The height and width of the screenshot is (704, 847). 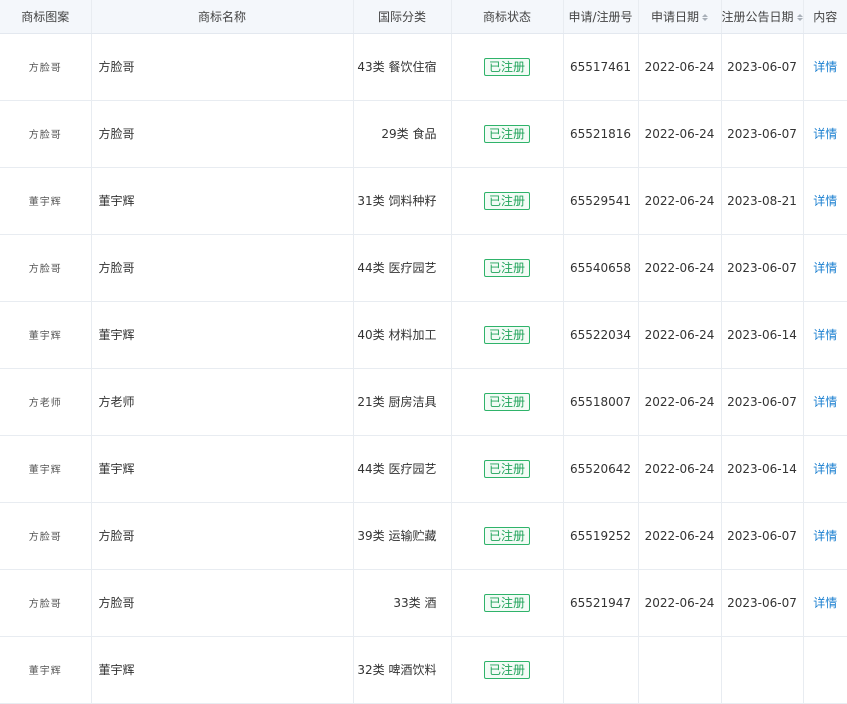 I want to click on trademark-class: 44类 医疗园艺, so click(x=402, y=469).